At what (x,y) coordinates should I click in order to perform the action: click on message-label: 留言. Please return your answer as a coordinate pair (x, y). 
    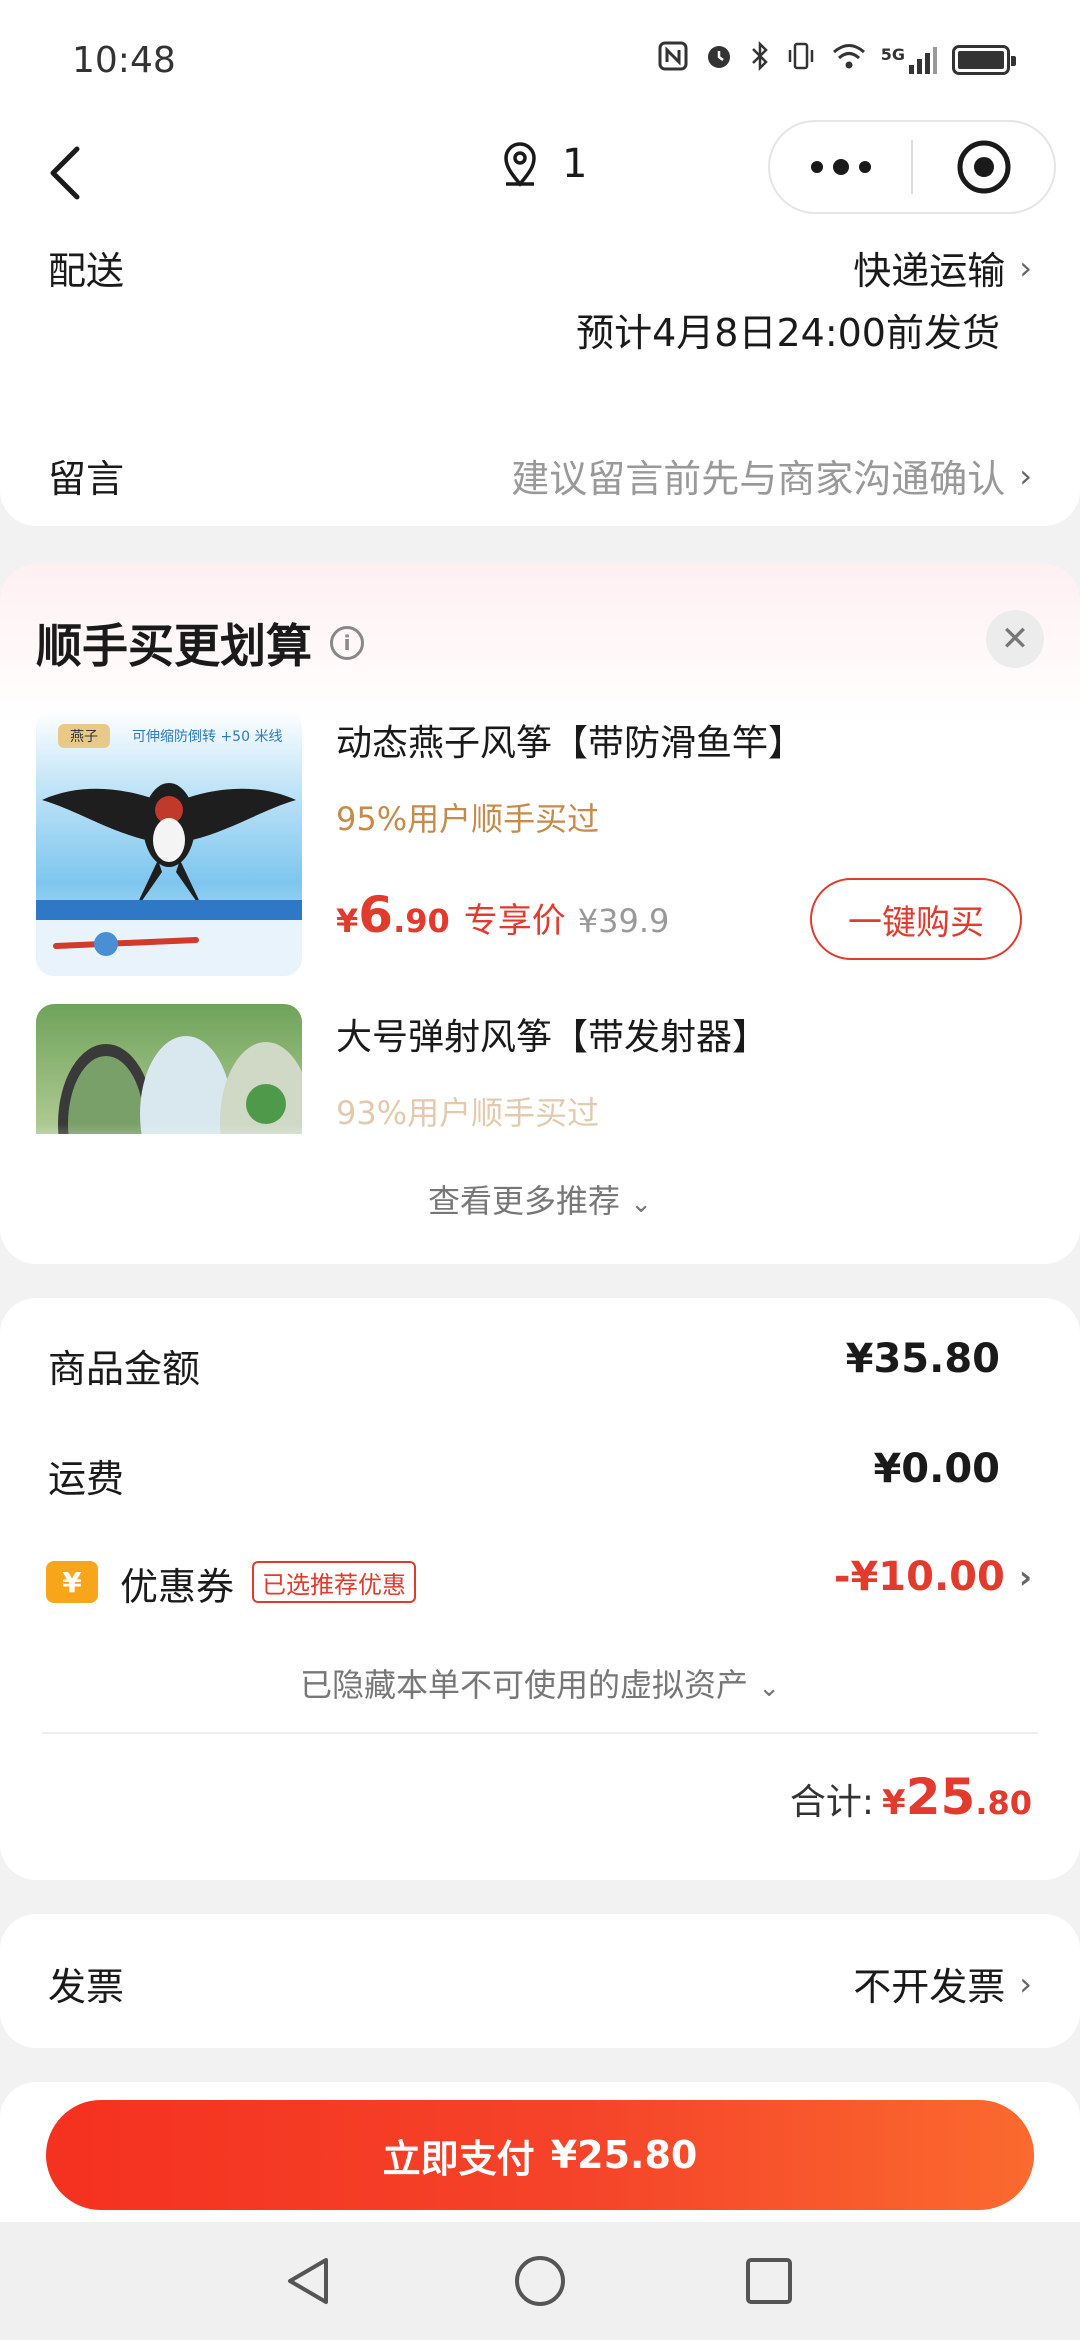
    Looking at the image, I should click on (86, 479).